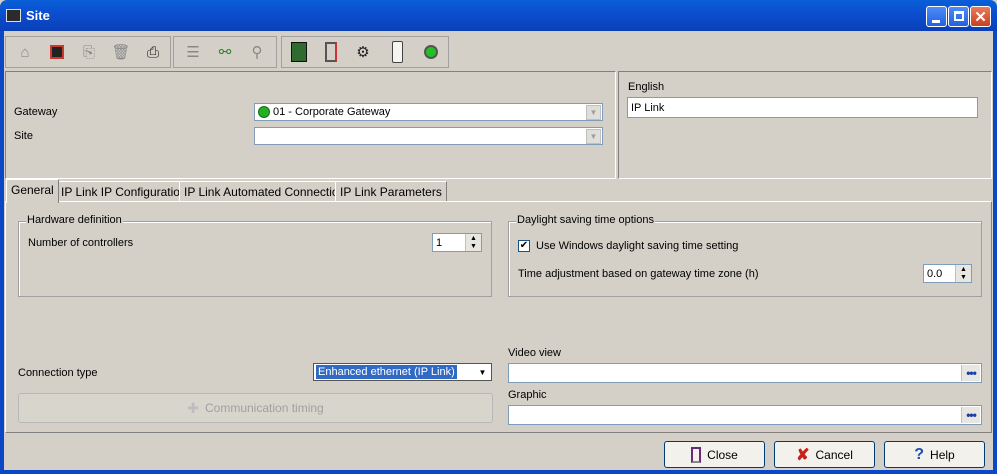 Image resolution: width=997 pixels, height=474 pixels. Describe the element at coordinates (646, 87) in the screenshot. I see `language-label: English` at that location.